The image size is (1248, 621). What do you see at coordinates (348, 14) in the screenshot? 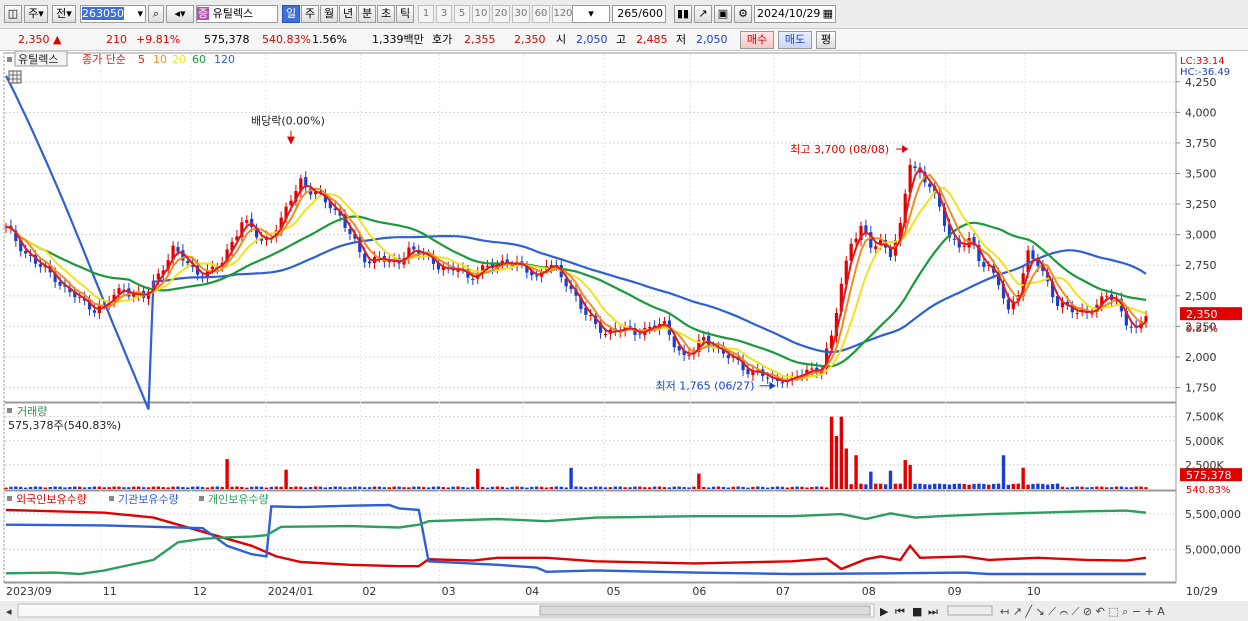
I see `period-button: 년` at bounding box center [348, 14].